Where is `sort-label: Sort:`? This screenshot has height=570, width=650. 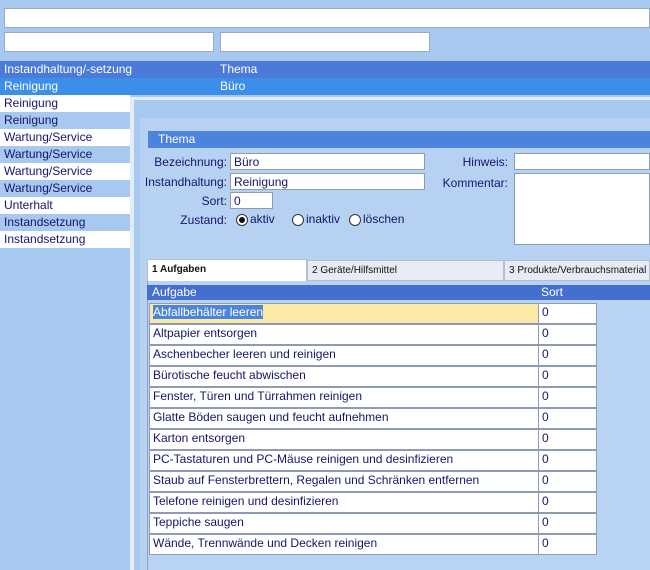 sort-label: Sort: is located at coordinates (214, 201).